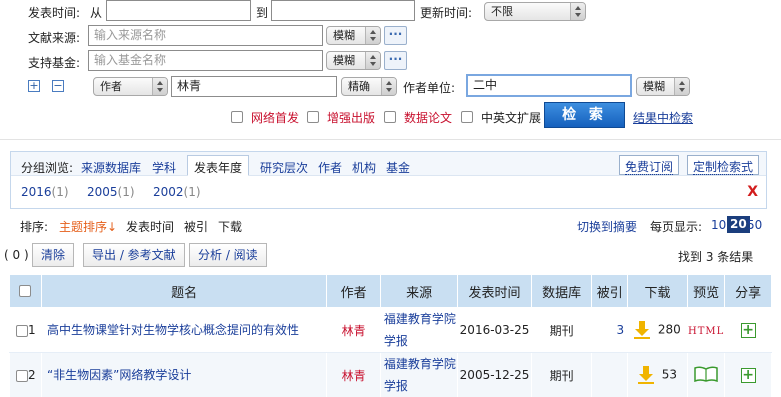 Image resolution: width=781 pixels, height=397 pixels. What do you see at coordinates (150, 226) in the screenshot?
I see `sort-pub-time: 发表时间` at bounding box center [150, 226].